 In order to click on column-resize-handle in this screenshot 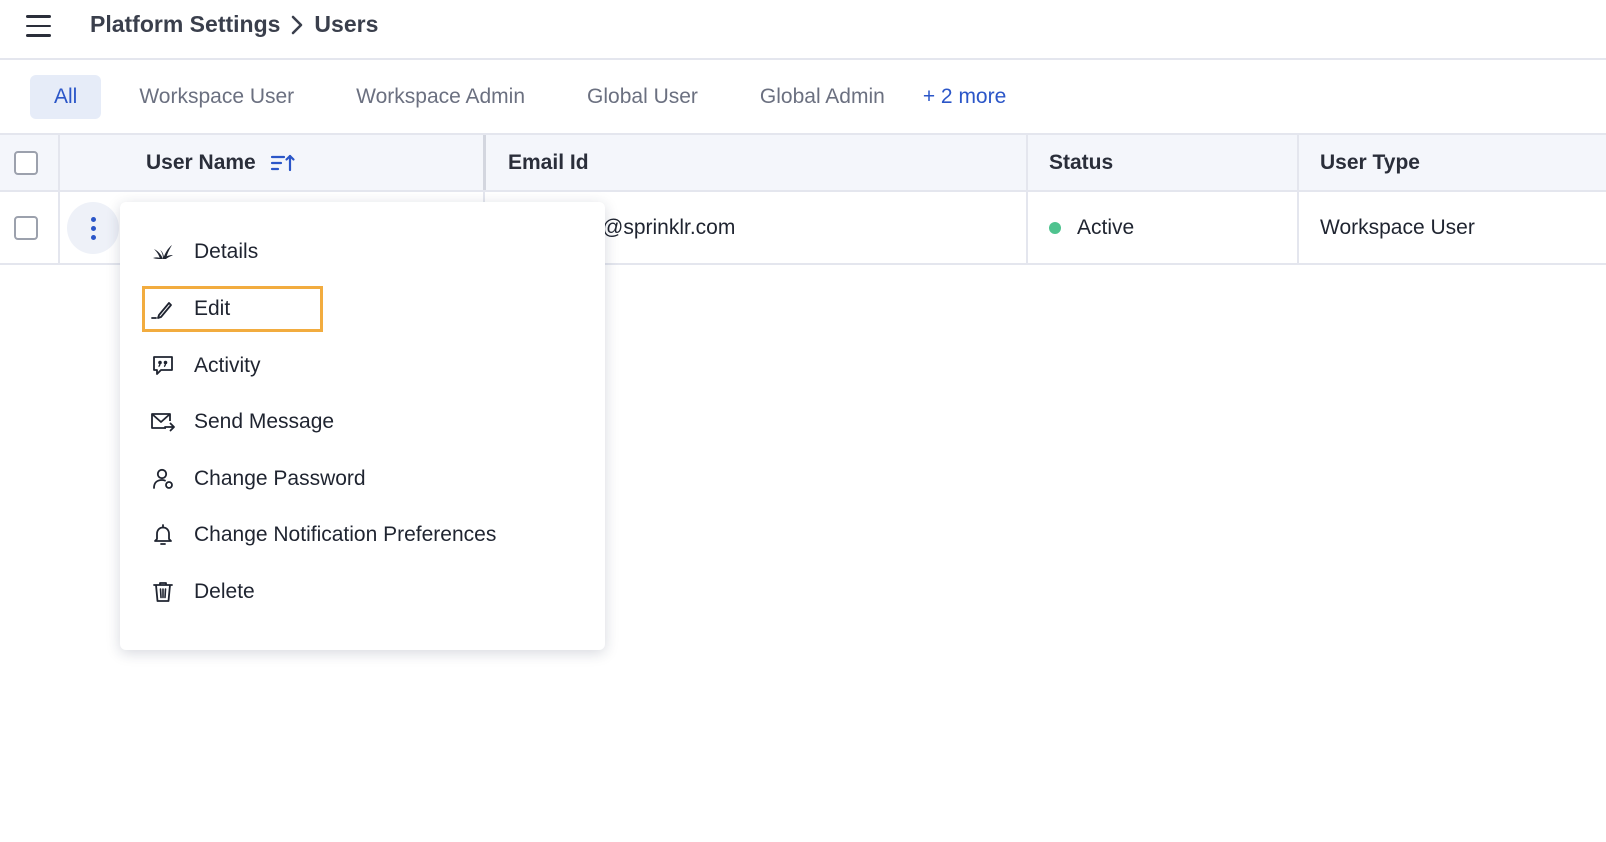, I will do `click(484, 162)`.